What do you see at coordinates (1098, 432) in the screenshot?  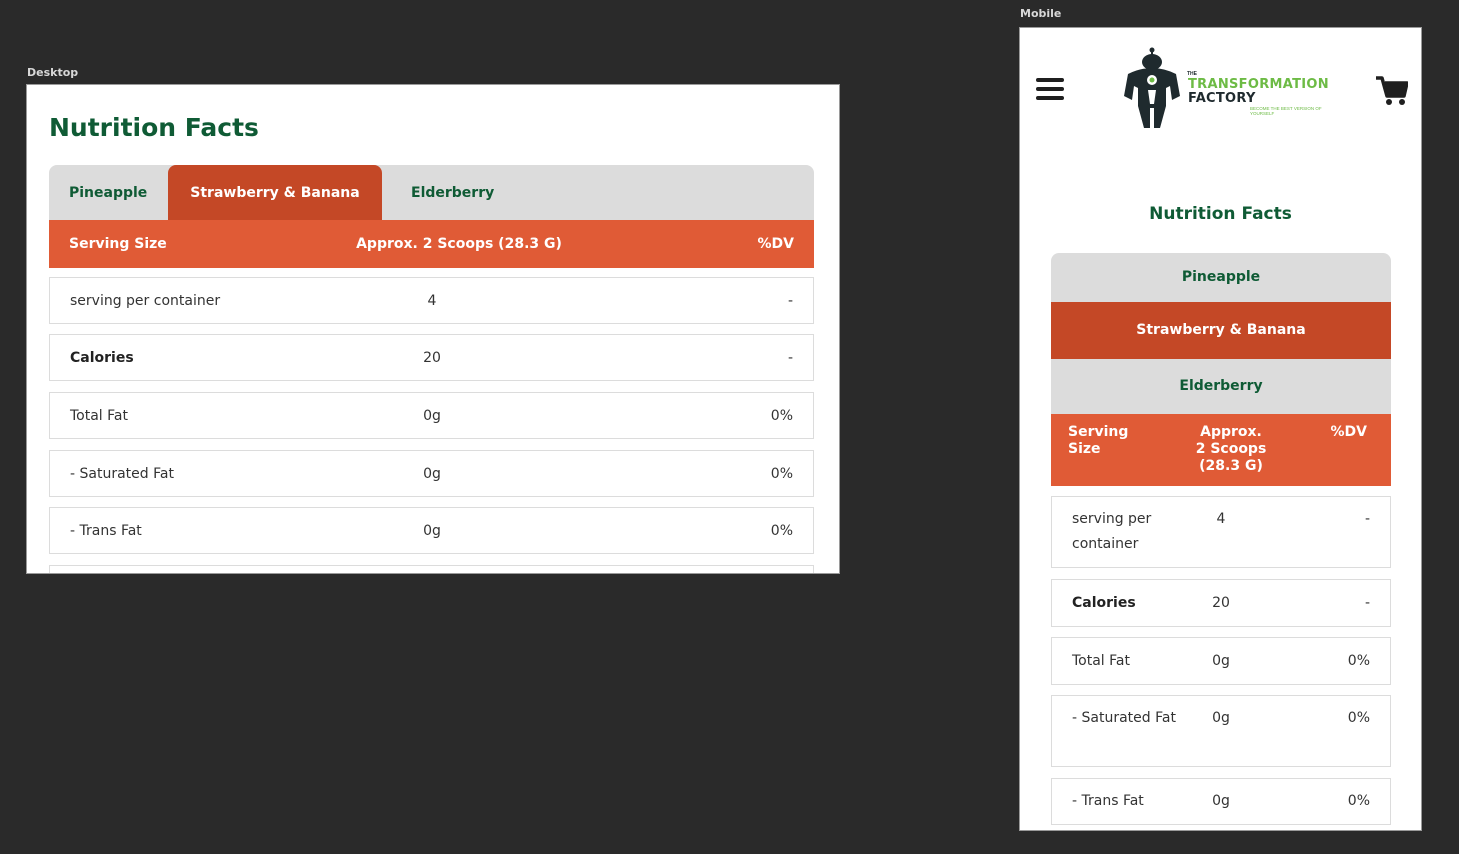 I see `header-serving-line-1: Serving` at bounding box center [1098, 432].